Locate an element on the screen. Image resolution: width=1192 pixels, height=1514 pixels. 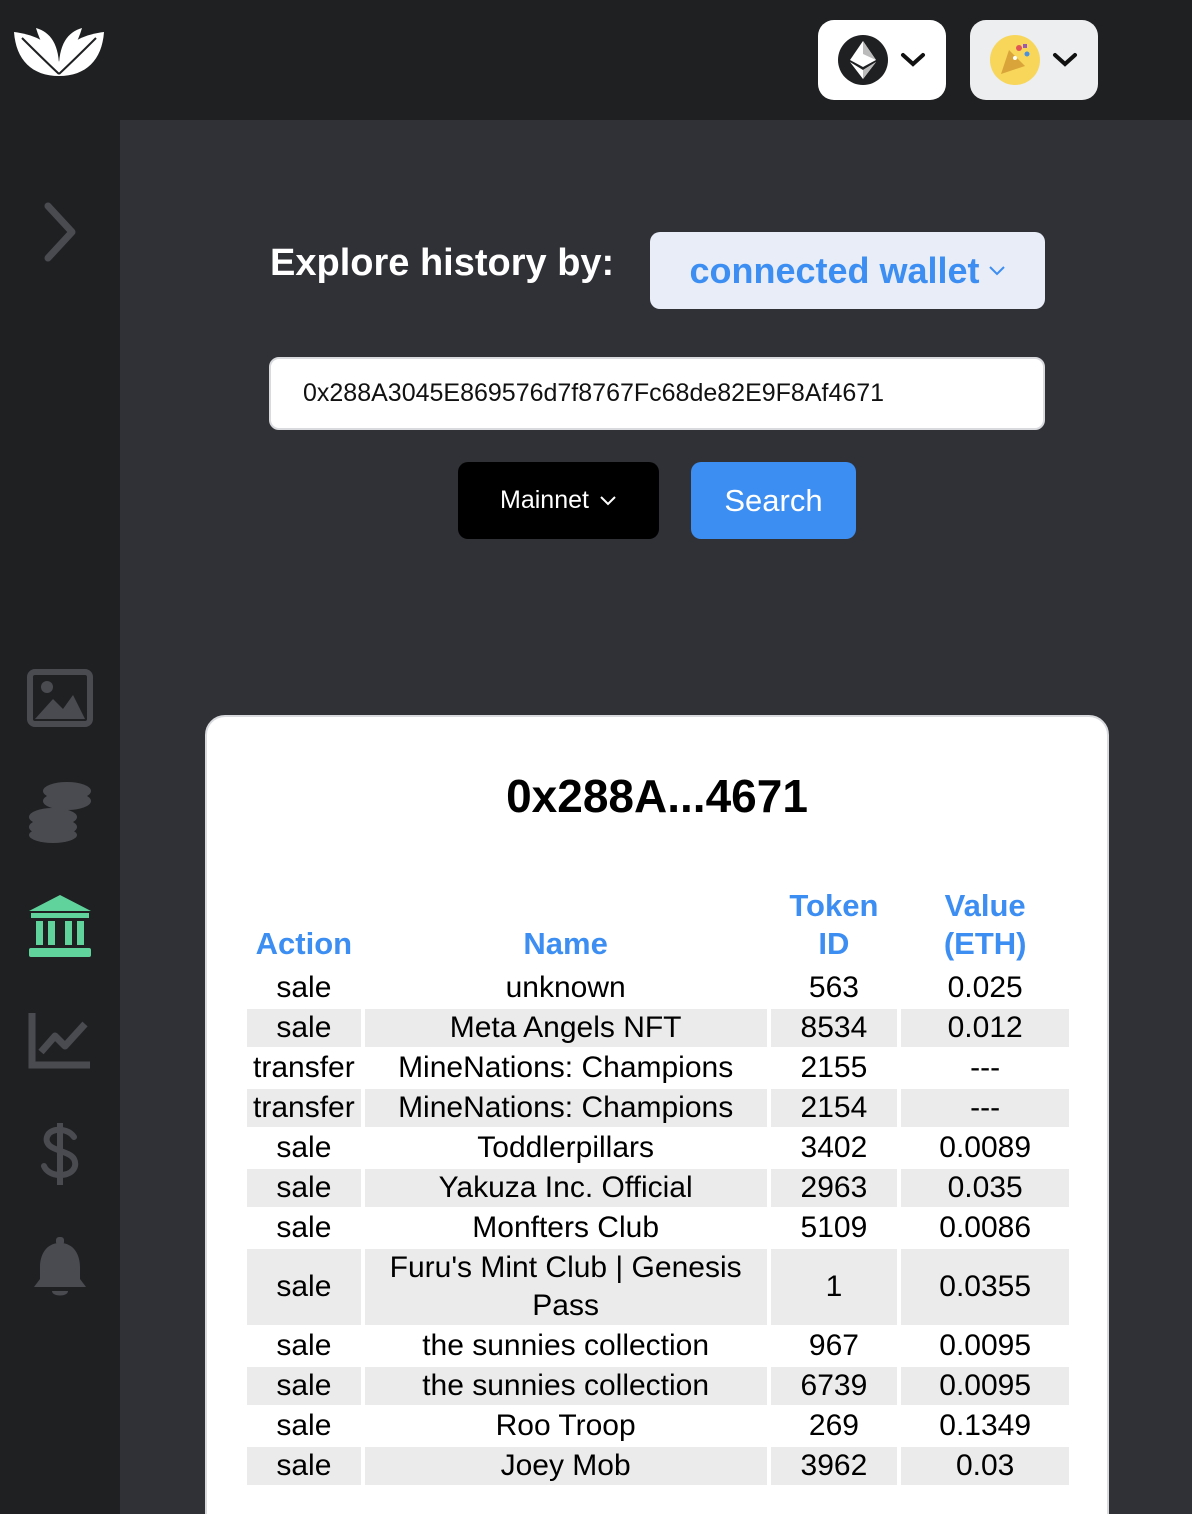
cell-token-id: 1 is located at coordinates (834, 1287).